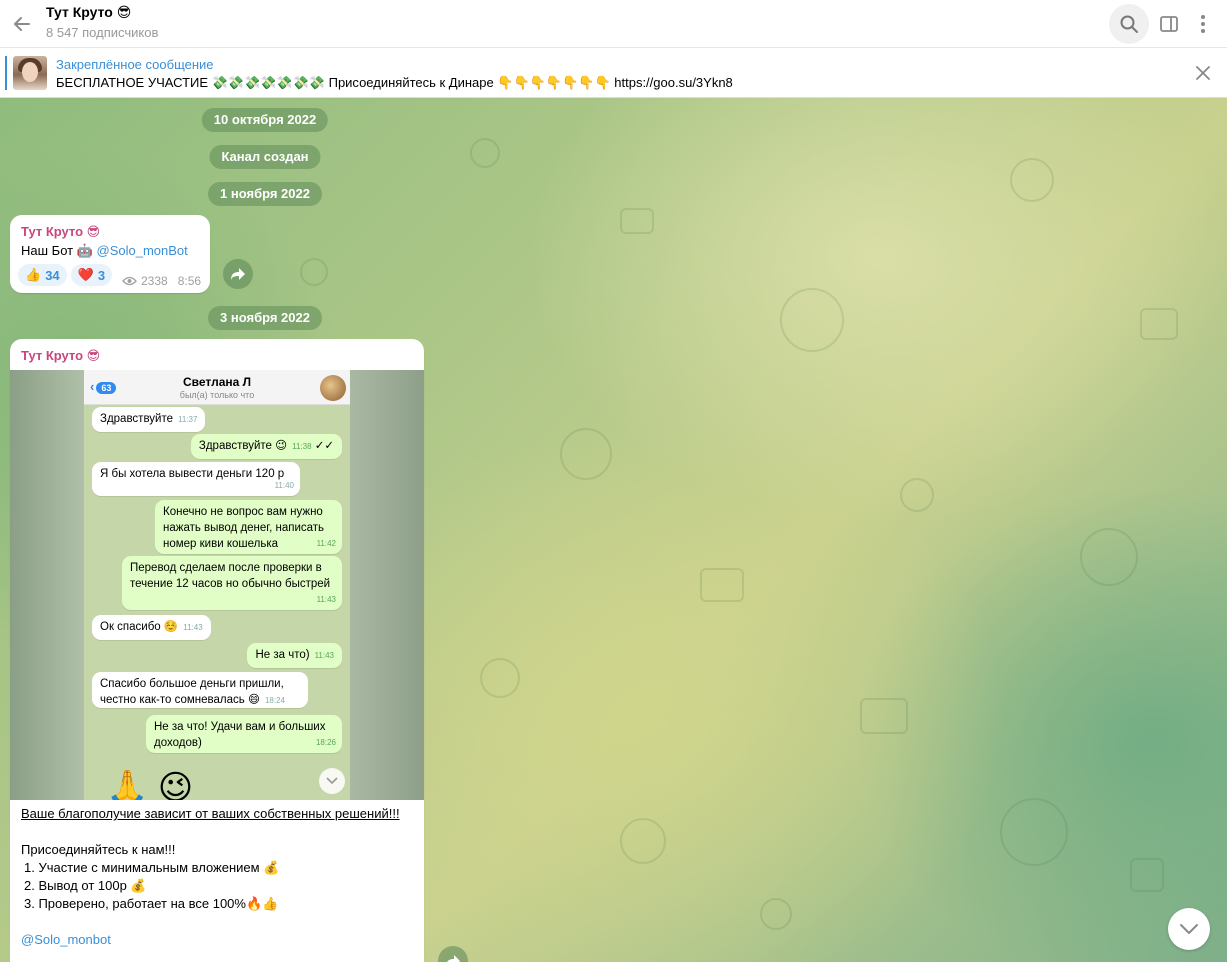  Describe the element at coordinates (221, 940) in the screenshot. I see `bot-link: @Solo_monbot` at that location.